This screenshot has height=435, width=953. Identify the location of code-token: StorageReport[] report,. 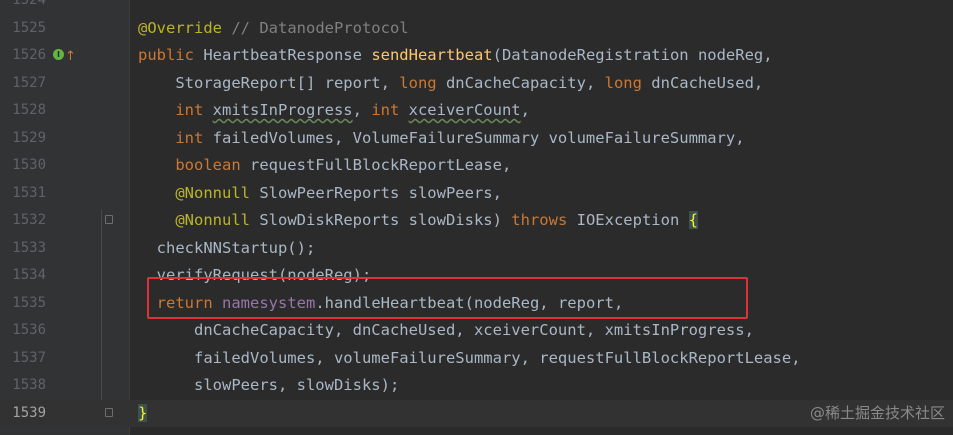
(269, 82).